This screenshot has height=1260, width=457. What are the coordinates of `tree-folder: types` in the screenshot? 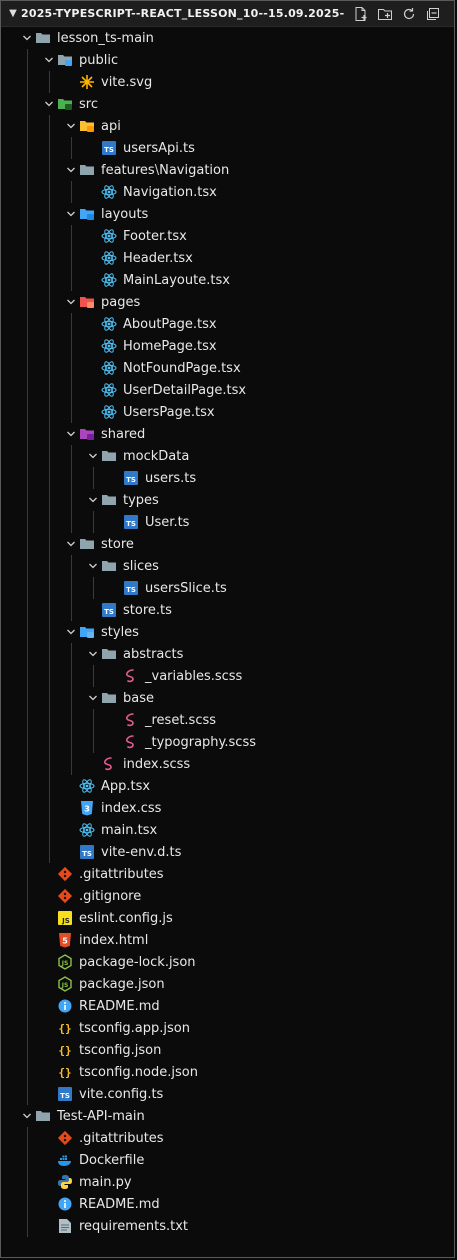 It's located at (227, 500).